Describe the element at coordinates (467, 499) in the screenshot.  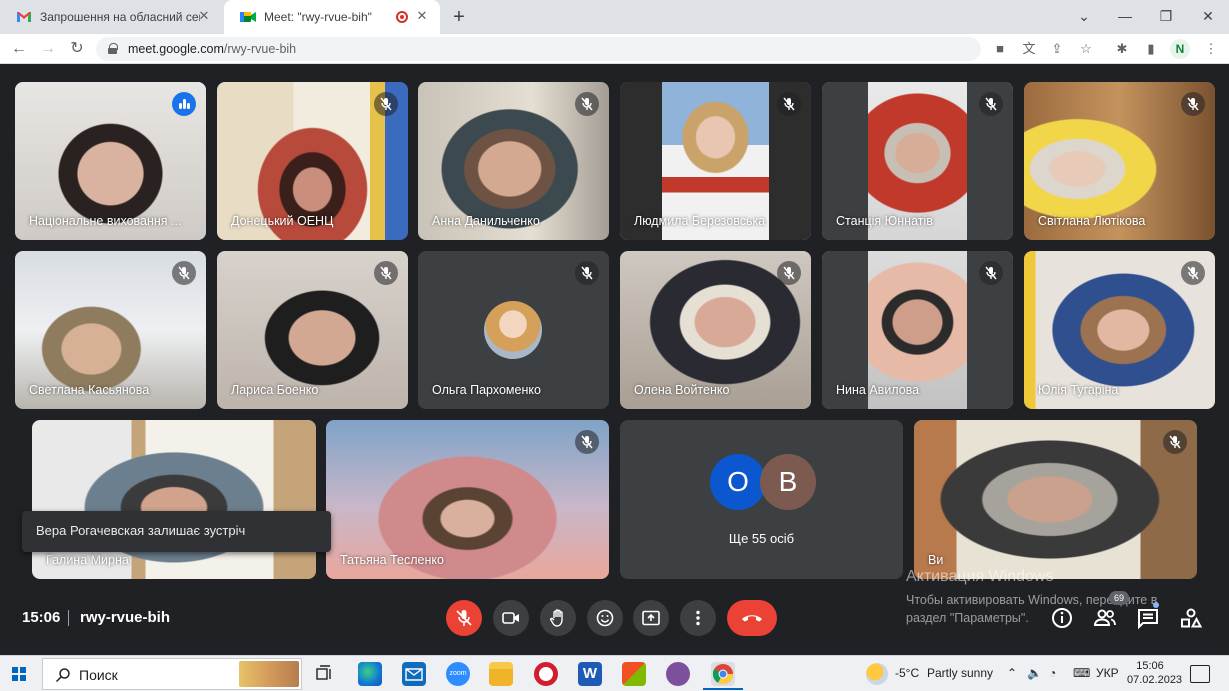
I see `participant-tile: Татьяна Тесленко` at that location.